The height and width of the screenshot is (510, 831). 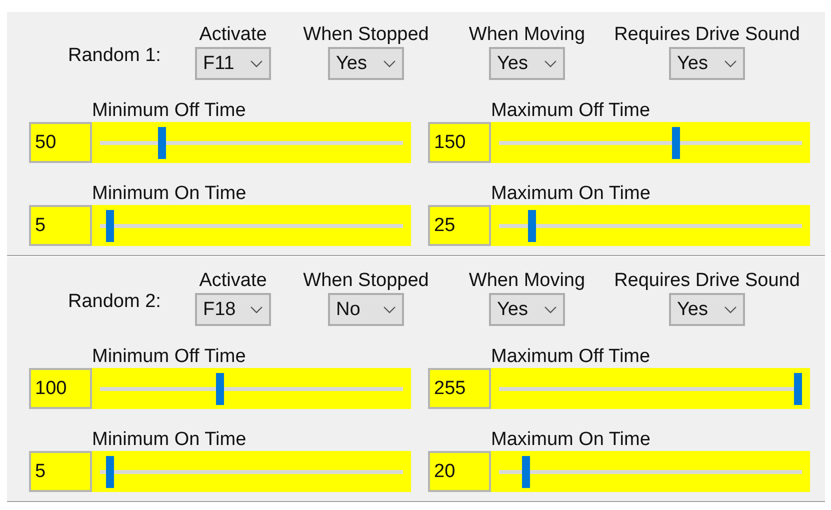 I want to click on dropdown: No, so click(x=366, y=309).